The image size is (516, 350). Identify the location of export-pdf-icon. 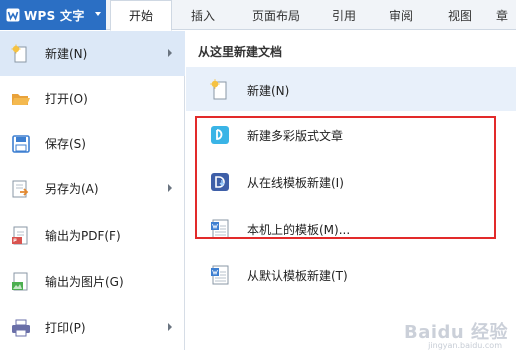
(20, 235).